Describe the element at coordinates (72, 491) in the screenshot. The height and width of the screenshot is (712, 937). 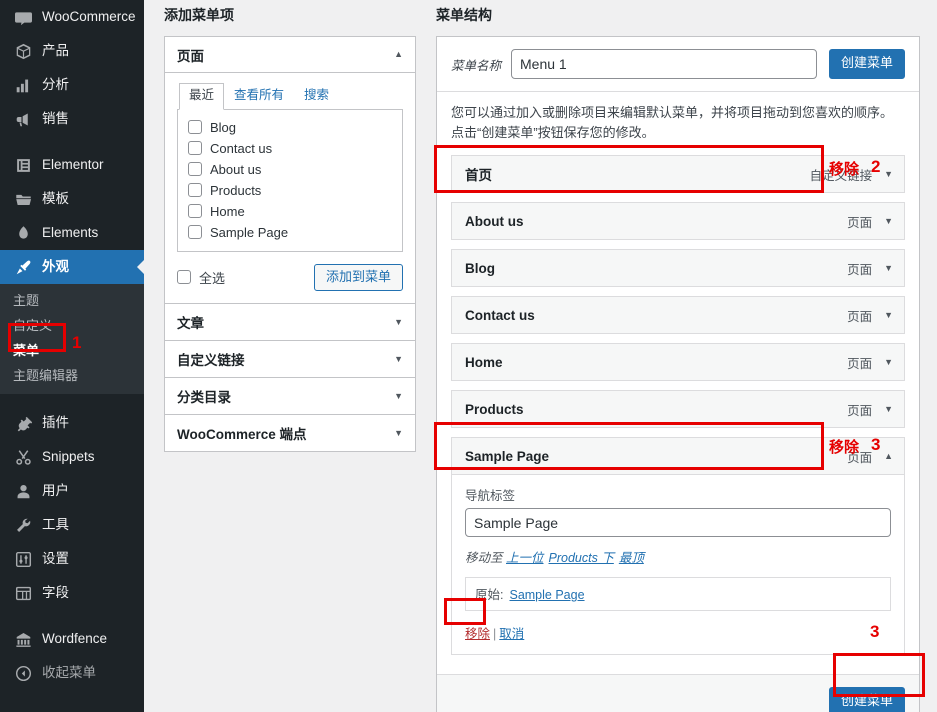
I see `sidebar-item-用户: 用户` at that location.